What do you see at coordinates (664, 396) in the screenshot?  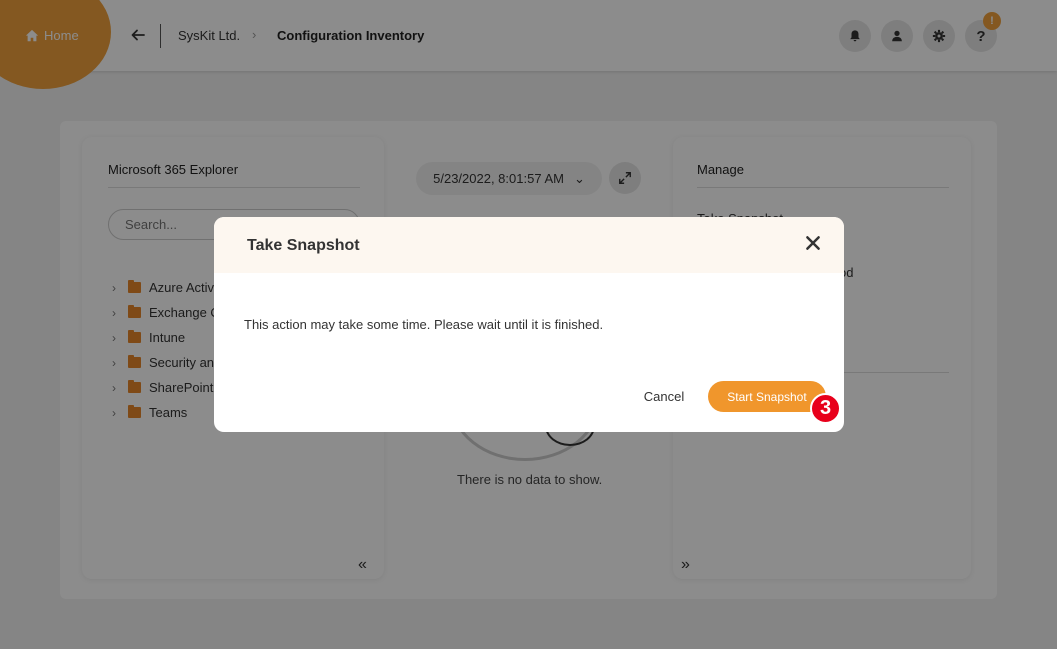 I see `cancel-button: Cancel` at bounding box center [664, 396].